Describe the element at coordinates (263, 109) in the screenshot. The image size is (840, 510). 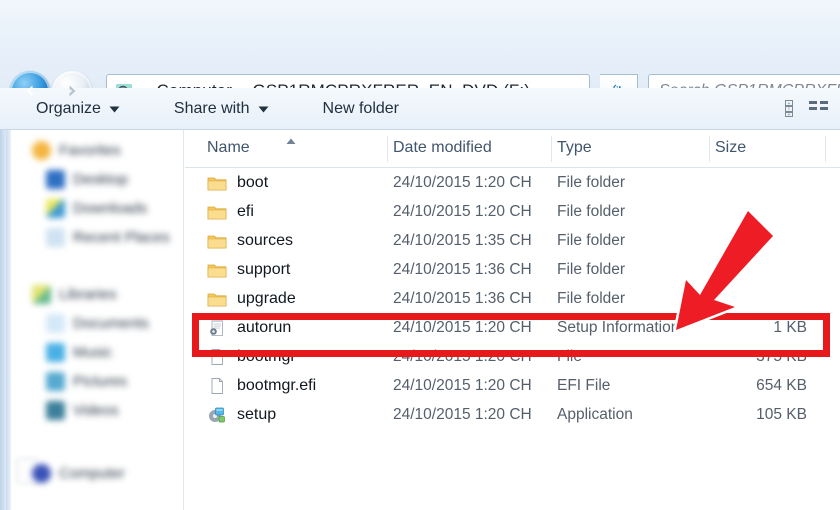
I see `chevron-down-icon` at that location.